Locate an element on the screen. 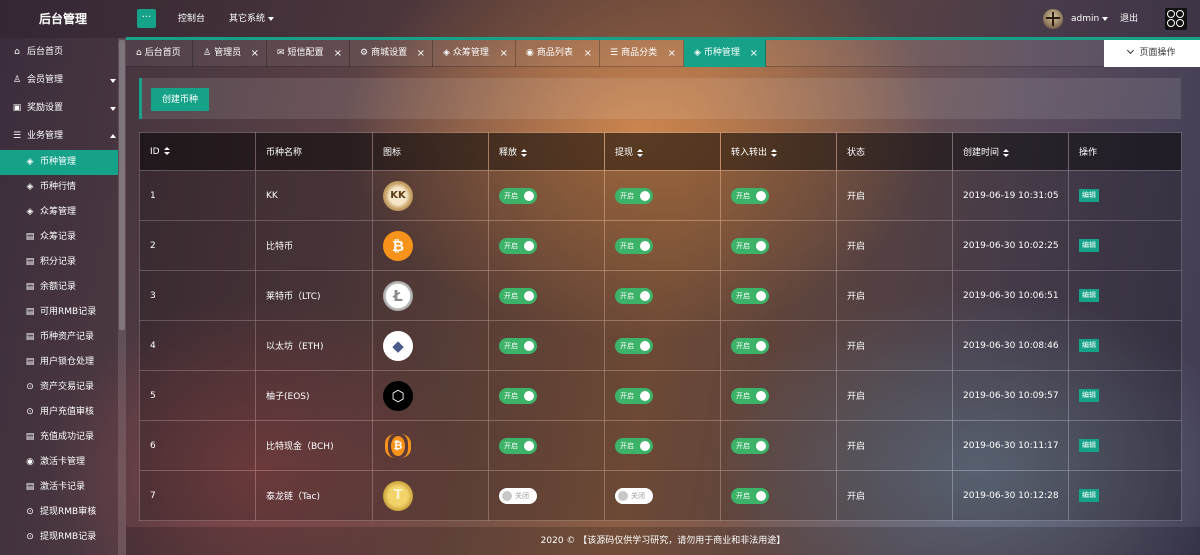 This screenshot has height=555, width=1200. tab-home: ⌂ 后台首页 is located at coordinates (159, 53).